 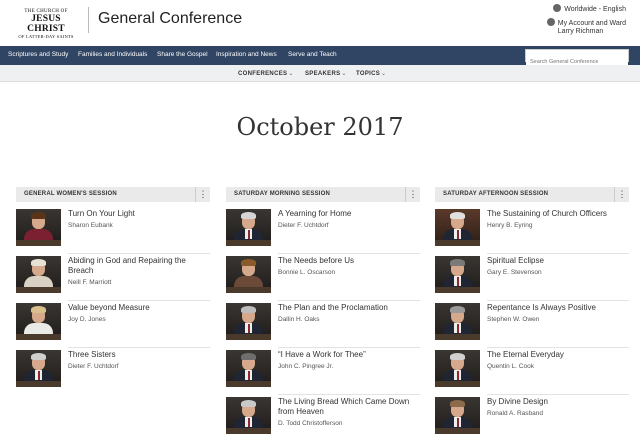 I want to click on logo-line-2: JESUS CHRIST, so click(x=46, y=24).